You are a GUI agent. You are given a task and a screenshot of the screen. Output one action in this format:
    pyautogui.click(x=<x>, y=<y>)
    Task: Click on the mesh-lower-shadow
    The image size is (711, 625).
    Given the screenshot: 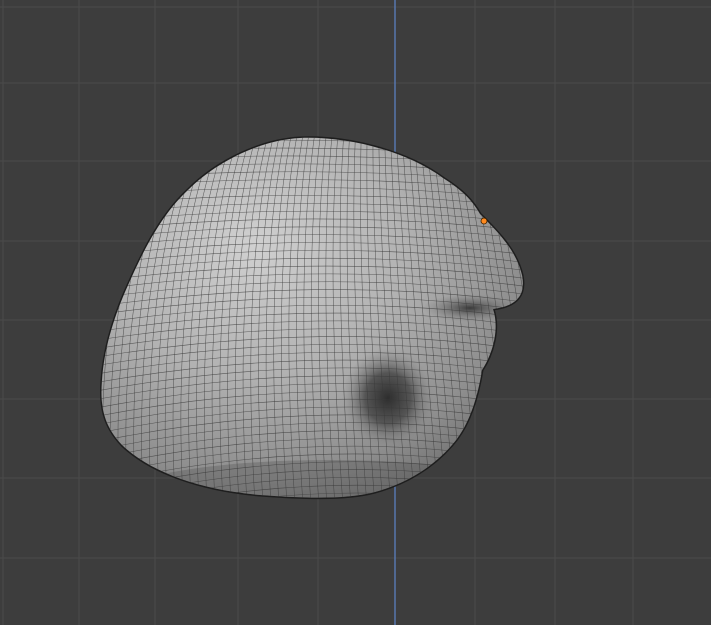 What is the action you would take?
    pyautogui.click(x=316, y=479)
    